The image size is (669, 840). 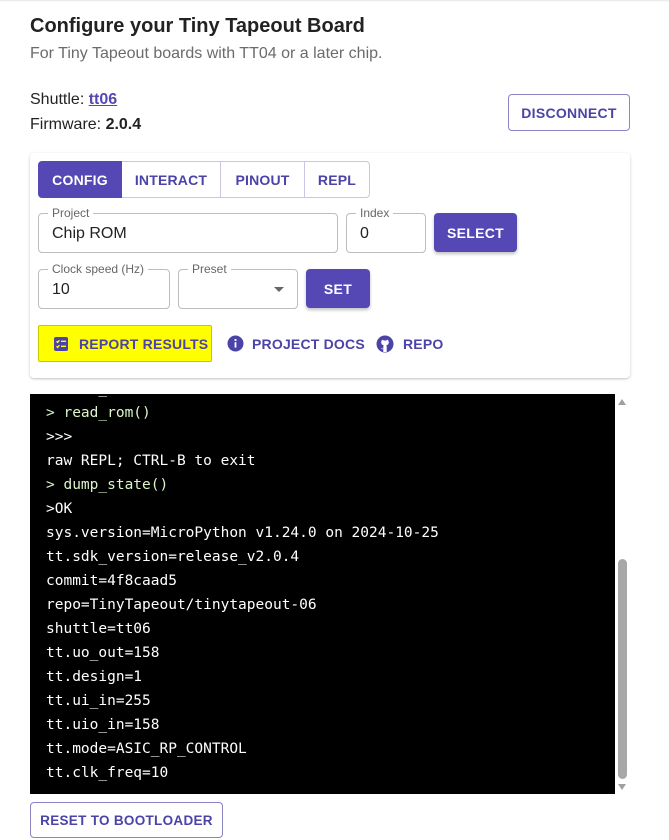 What do you see at coordinates (89, 233) in the screenshot?
I see `project-field-value: Chip ROM` at bounding box center [89, 233].